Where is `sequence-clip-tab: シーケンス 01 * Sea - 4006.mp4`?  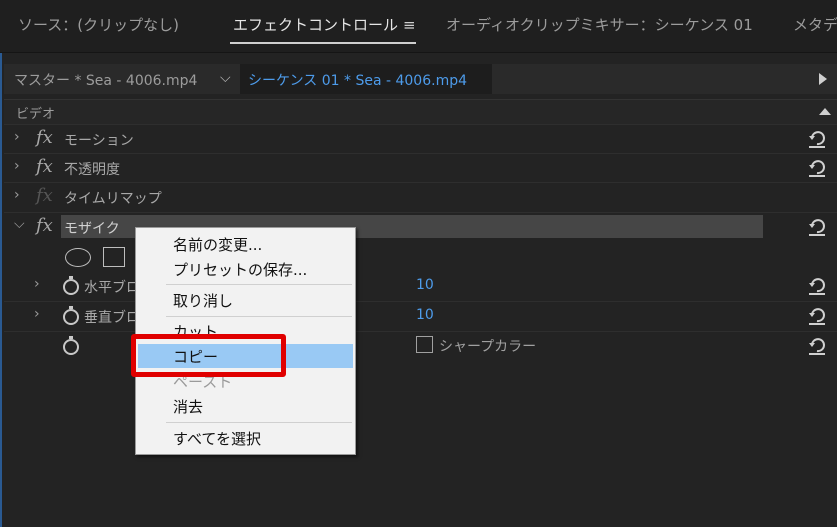
sequence-clip-tab: シーケンス 01 * Sea - 4006.mp4 is located at coordinates (366, 79).